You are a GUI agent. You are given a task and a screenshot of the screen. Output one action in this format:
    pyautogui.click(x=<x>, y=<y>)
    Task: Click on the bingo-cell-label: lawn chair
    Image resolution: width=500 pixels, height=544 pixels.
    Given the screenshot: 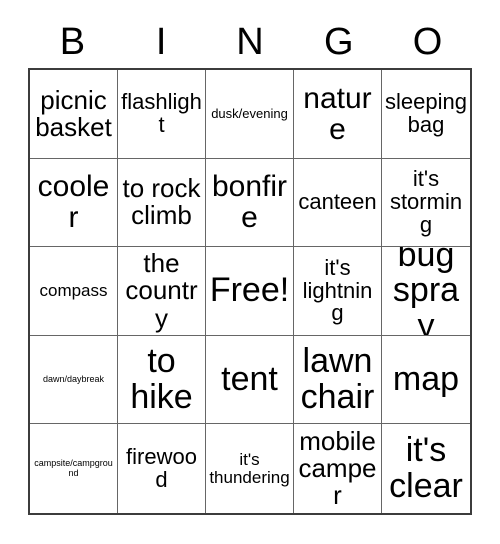 What is the action you would take?
    pyautogui.click(x=337, y=379)
    